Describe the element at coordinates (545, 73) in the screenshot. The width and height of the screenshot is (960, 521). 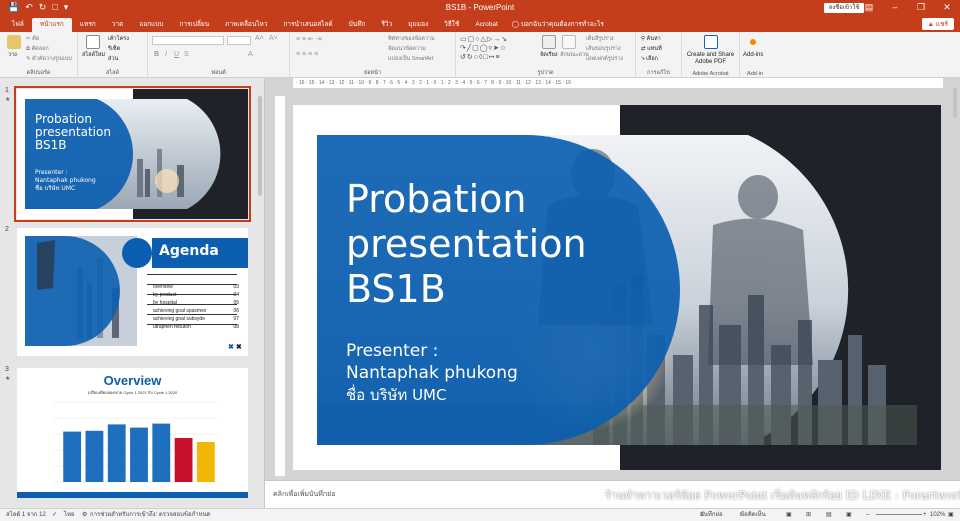
I see `drawing-group-label: รูปวาด` at that location.